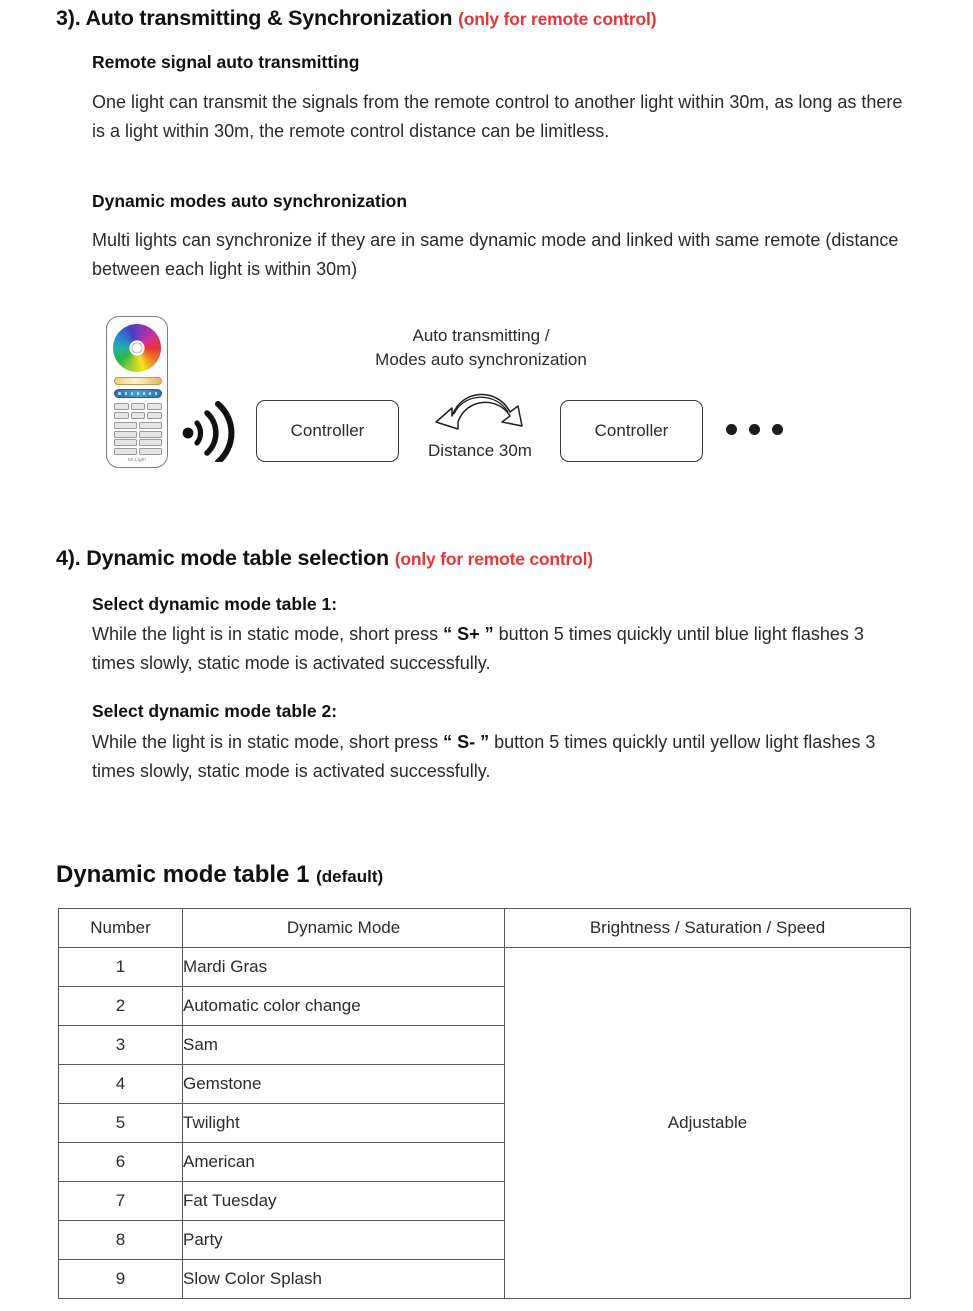 The image size is (973, 1311). I want to click on brightness-slider-bar, so click(138, 381).